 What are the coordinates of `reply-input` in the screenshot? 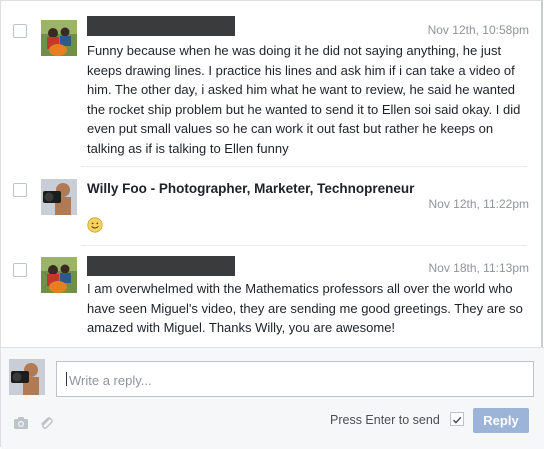 It's located at (296, 380).